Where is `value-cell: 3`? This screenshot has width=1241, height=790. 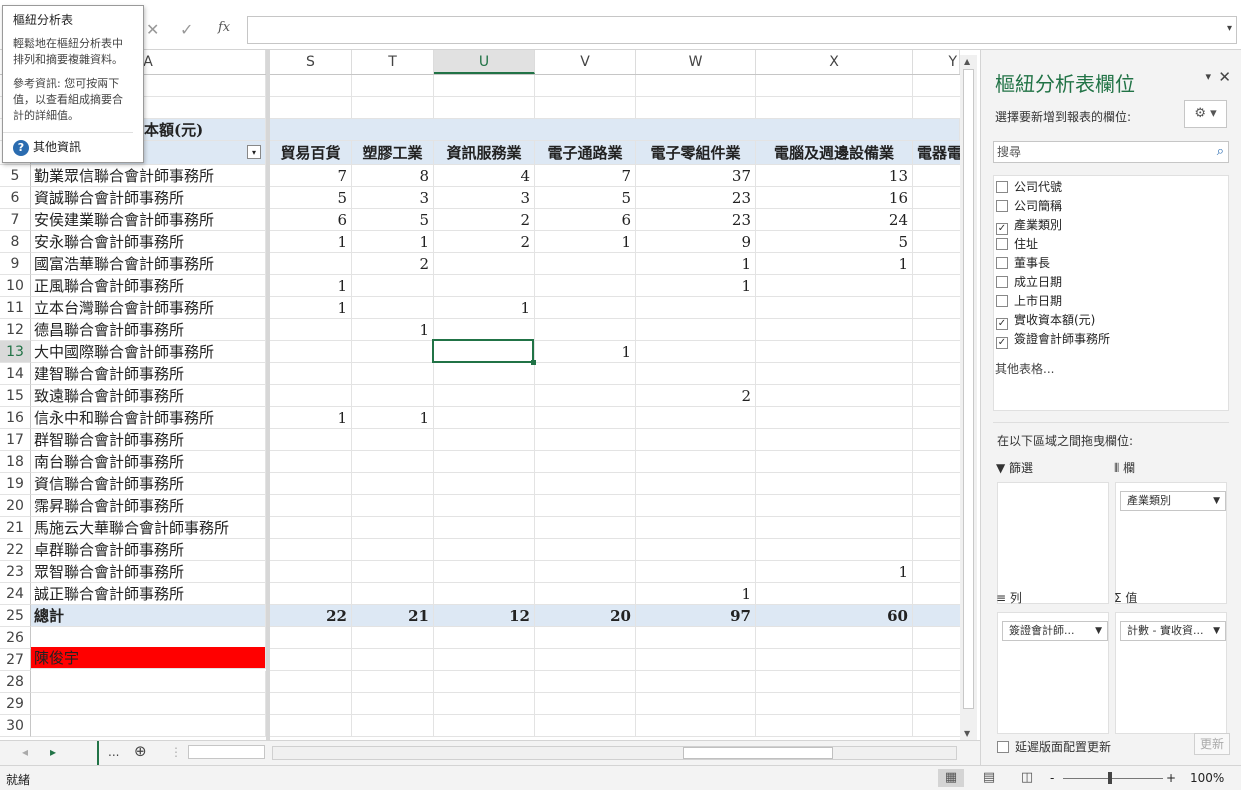 value-cell: 3 is located at coordinates (393, 198).